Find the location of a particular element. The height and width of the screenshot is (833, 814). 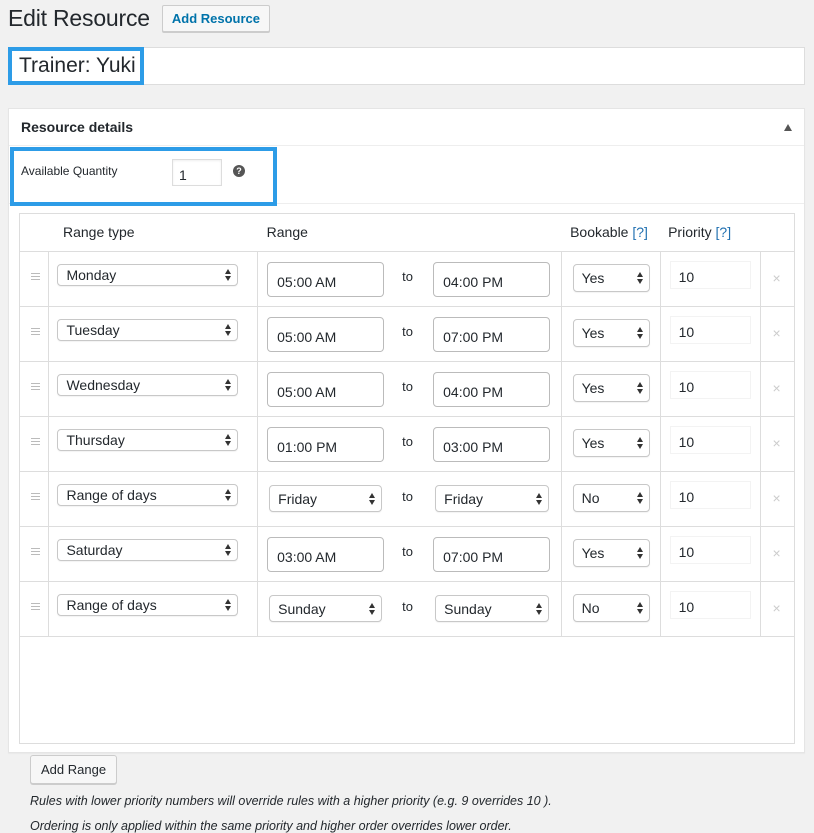

range-to-day-select: Friday is located at coordinates (492, 498).